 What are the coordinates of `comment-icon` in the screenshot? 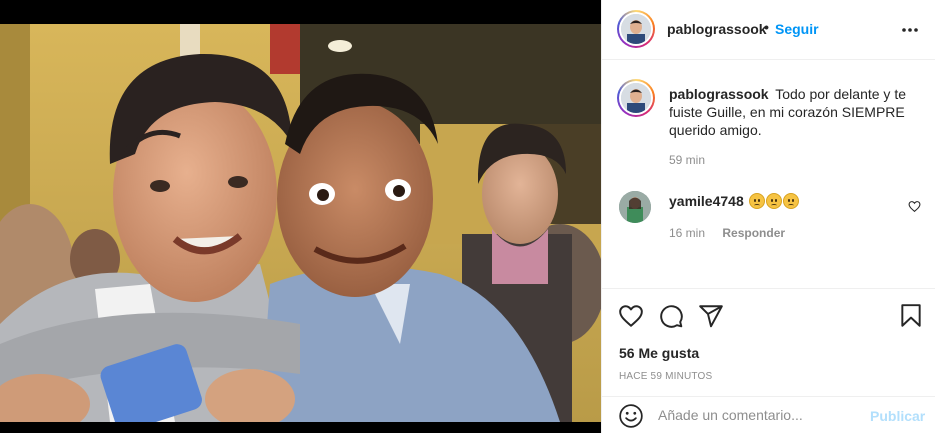 It's located at (671, 316).